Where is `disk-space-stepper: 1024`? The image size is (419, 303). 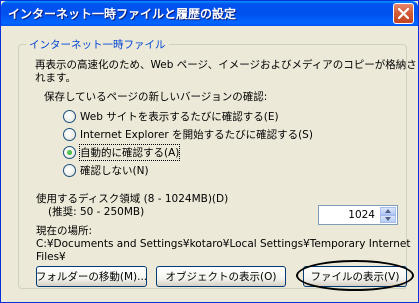
disk-space-stepper: 1024 is located at coordinates (358, 215).